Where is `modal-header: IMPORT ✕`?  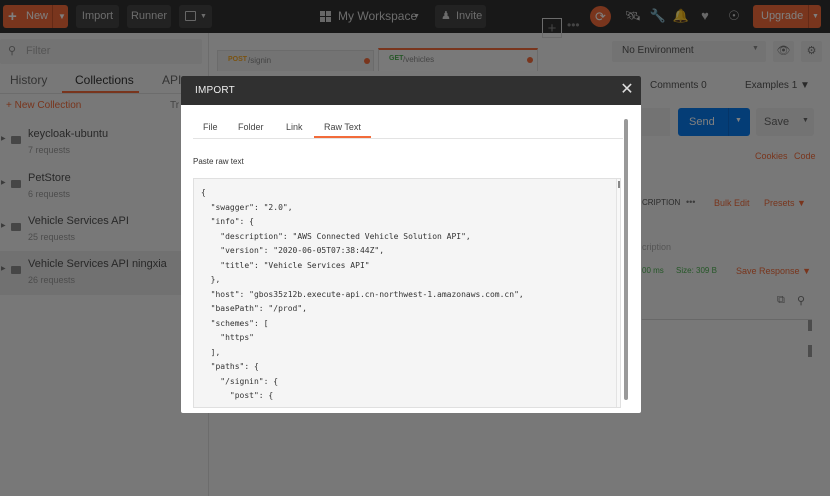
modal-header: IMPORT ✕ is located at coordinates (411, 90).